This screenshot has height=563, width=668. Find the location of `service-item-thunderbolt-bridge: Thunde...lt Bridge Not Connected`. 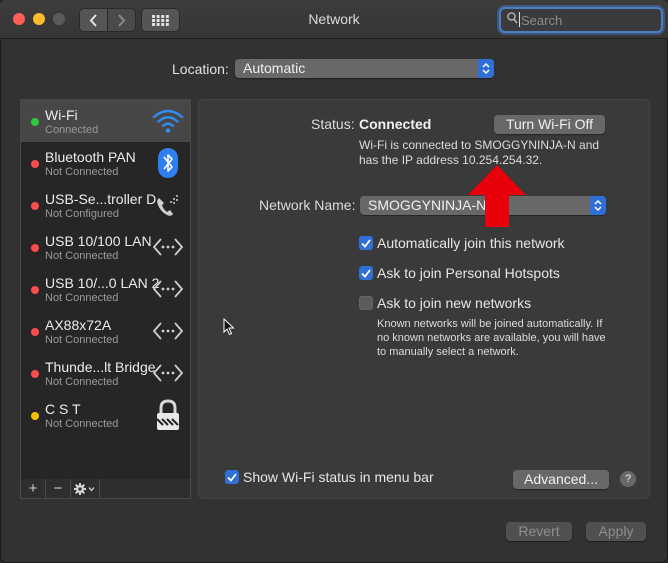

service-item-thunderbolt-bridge: Thunde...lt Bridge Not Connected is located at coordinates (105, 373).